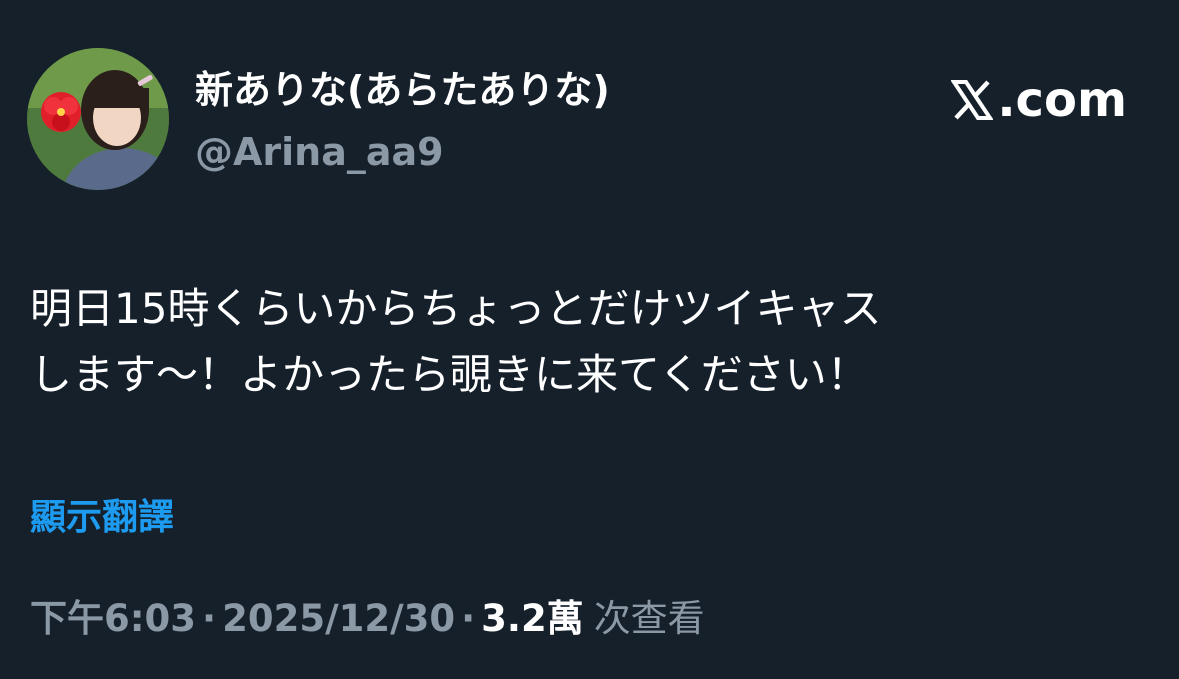 This screenshot has height=679, width=1179. Describe the element at coordinates (649, 618) in the screenshot. I see `views-label: 次查看` at that location.